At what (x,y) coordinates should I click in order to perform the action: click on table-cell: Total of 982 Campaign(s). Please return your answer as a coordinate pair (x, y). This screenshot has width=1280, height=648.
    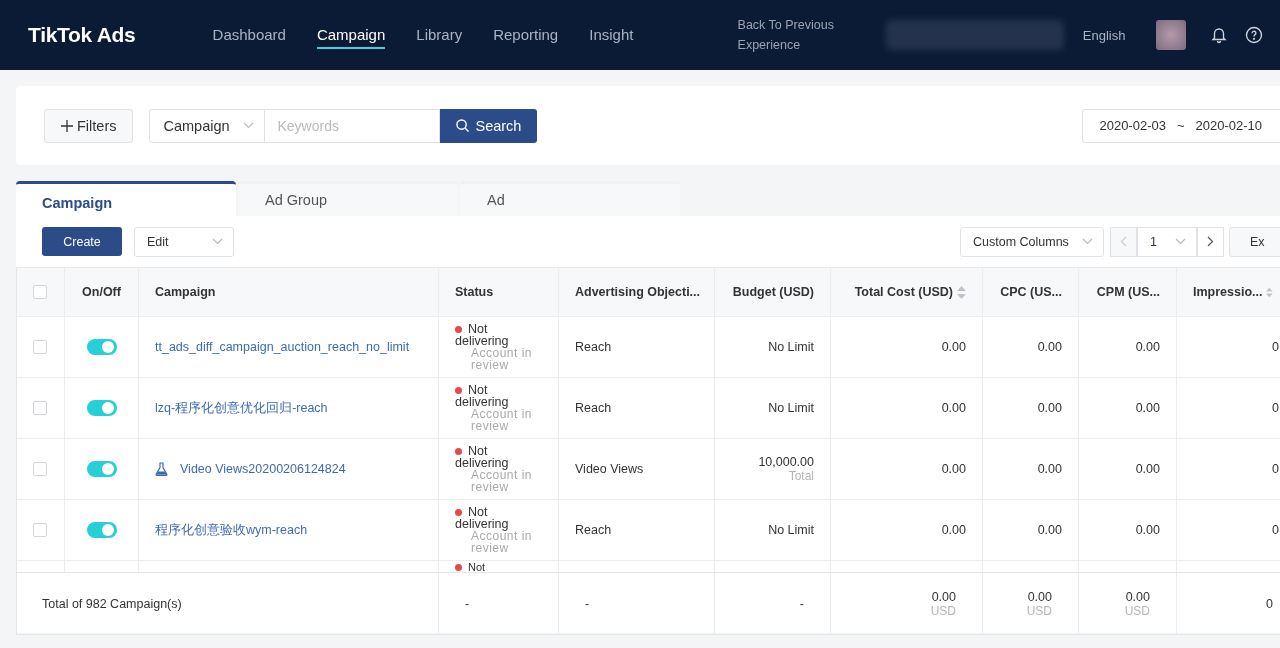
    Looking at the image, I should click on (228, 603).